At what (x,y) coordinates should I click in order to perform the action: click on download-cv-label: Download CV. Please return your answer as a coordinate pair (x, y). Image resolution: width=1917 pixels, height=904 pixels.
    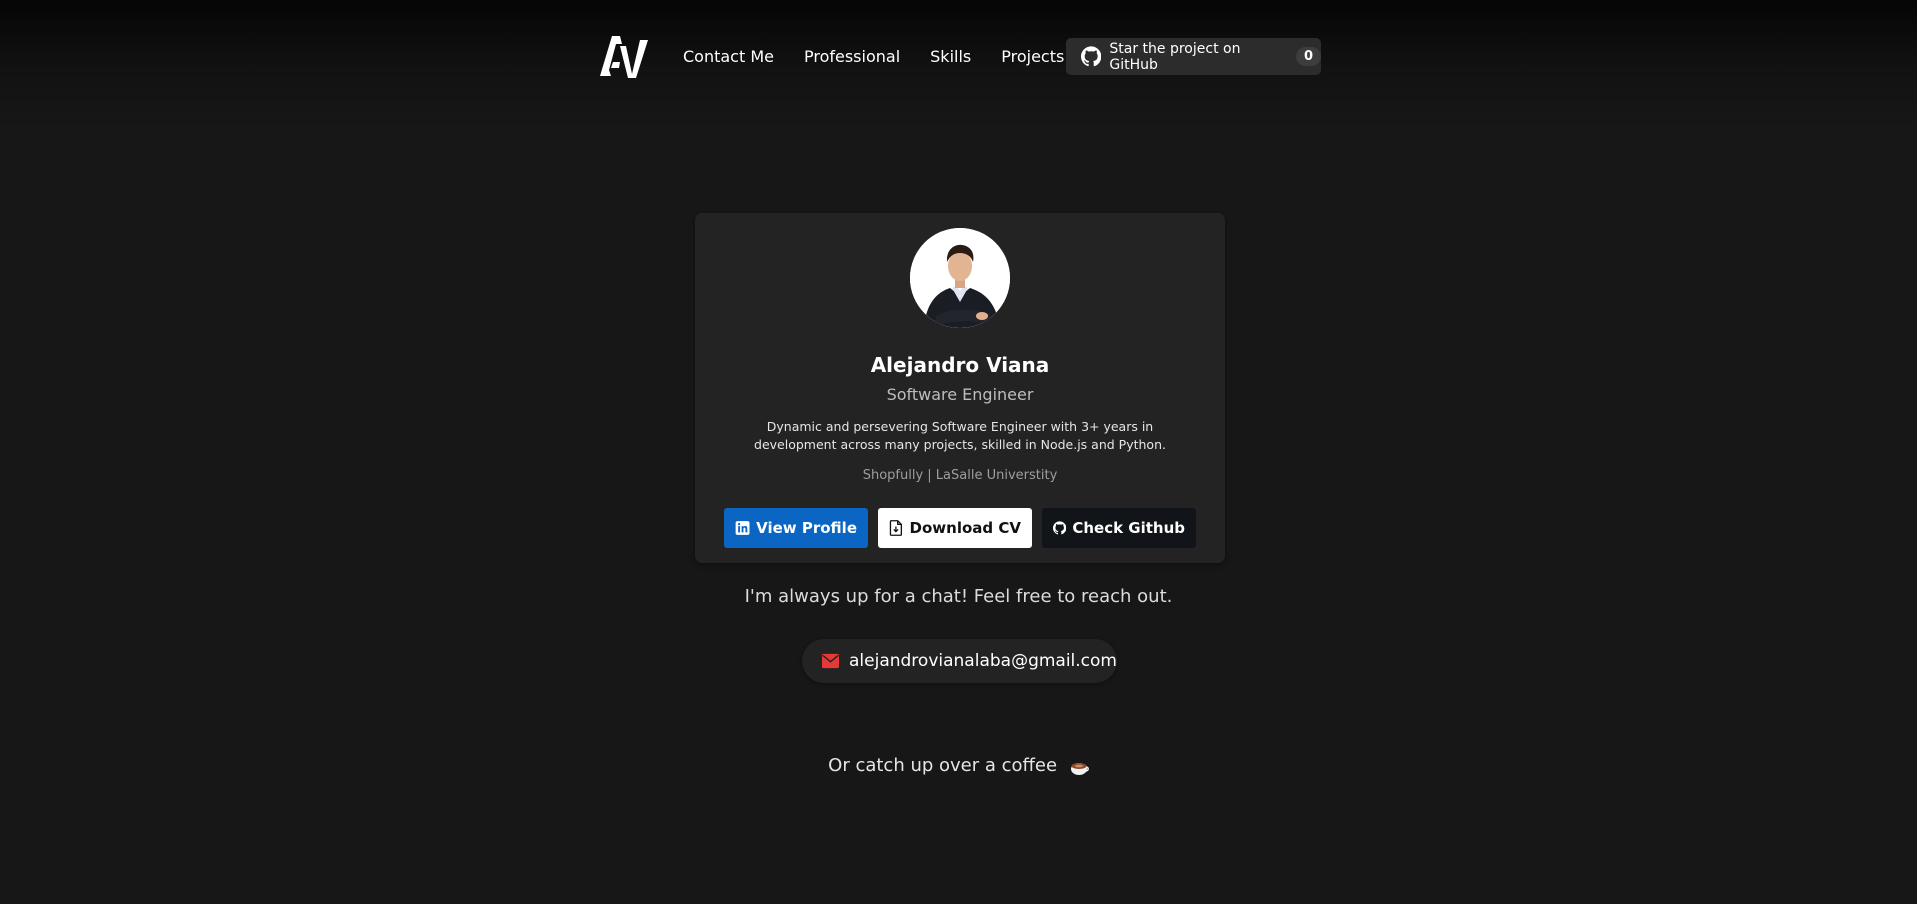
    Looking at the image, I should click on (965, 528).